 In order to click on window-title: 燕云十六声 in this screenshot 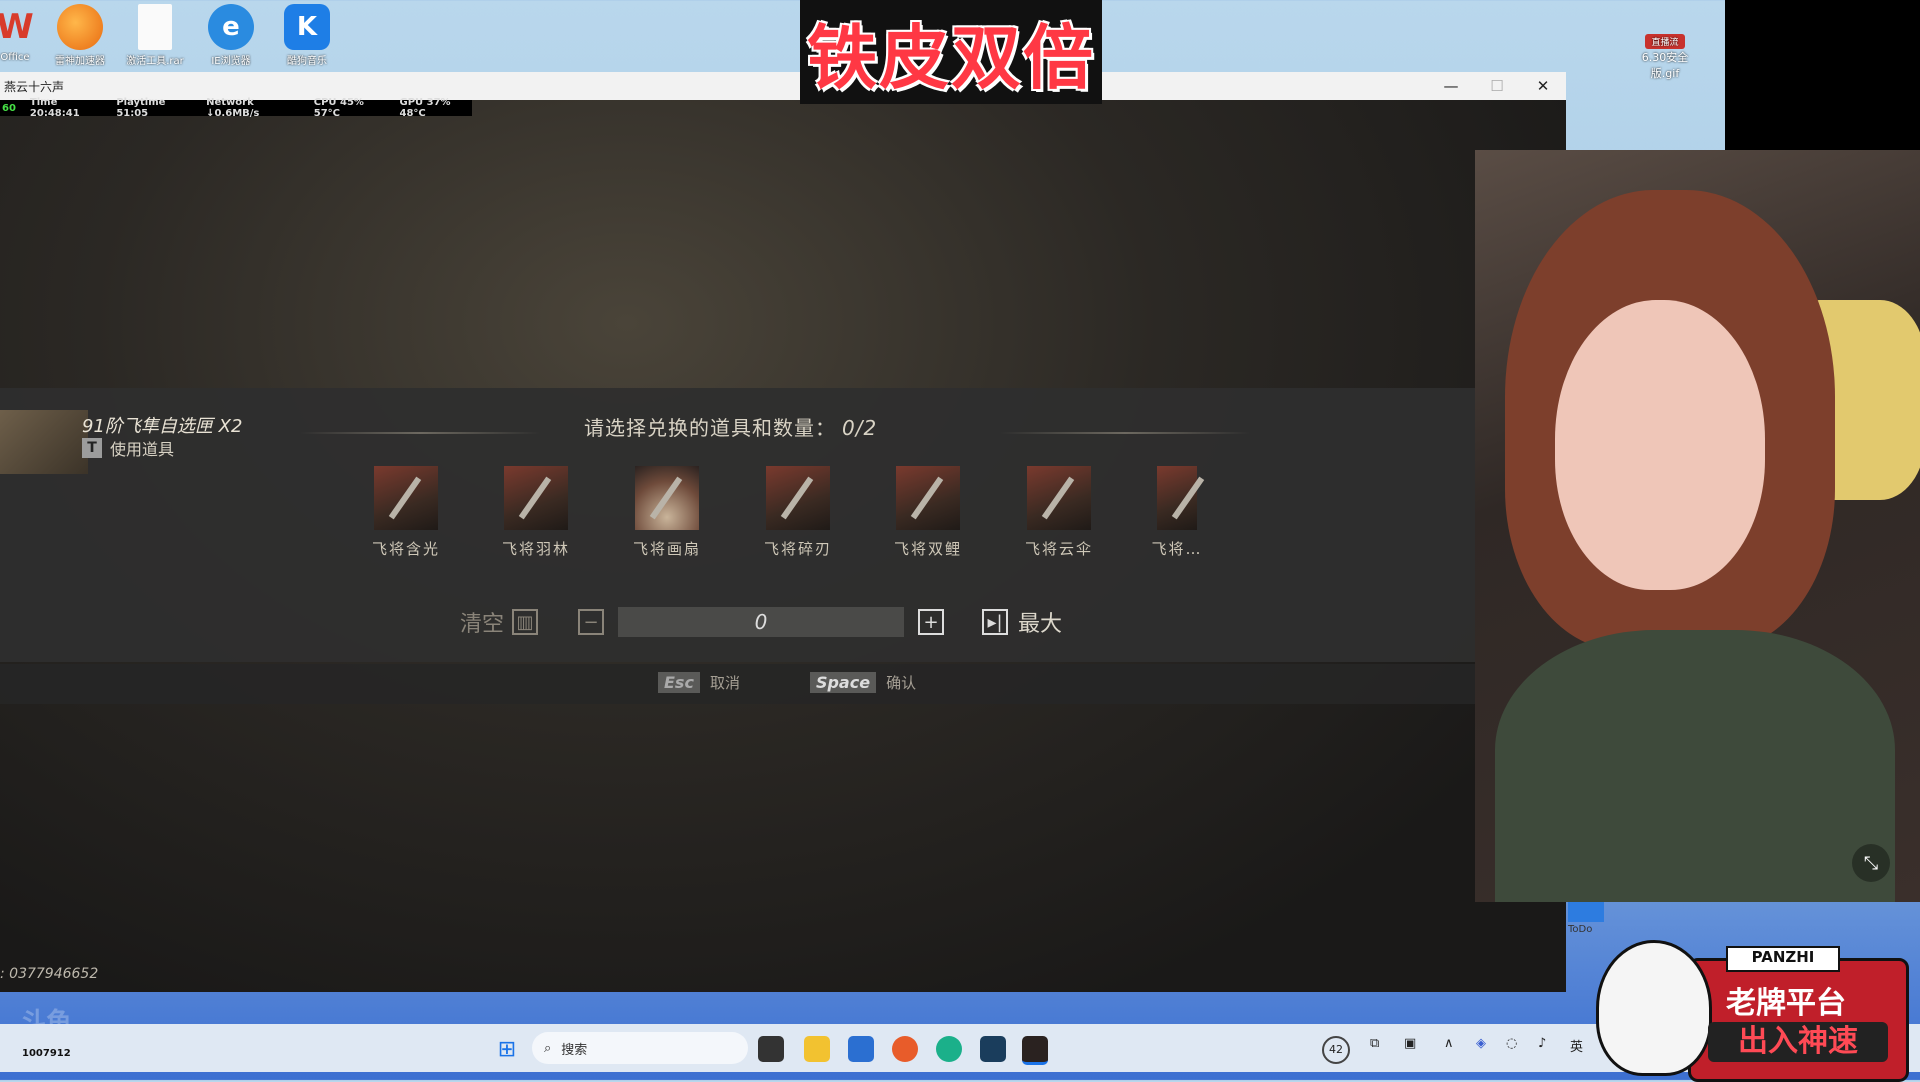, I will do `click(34, 86)`.